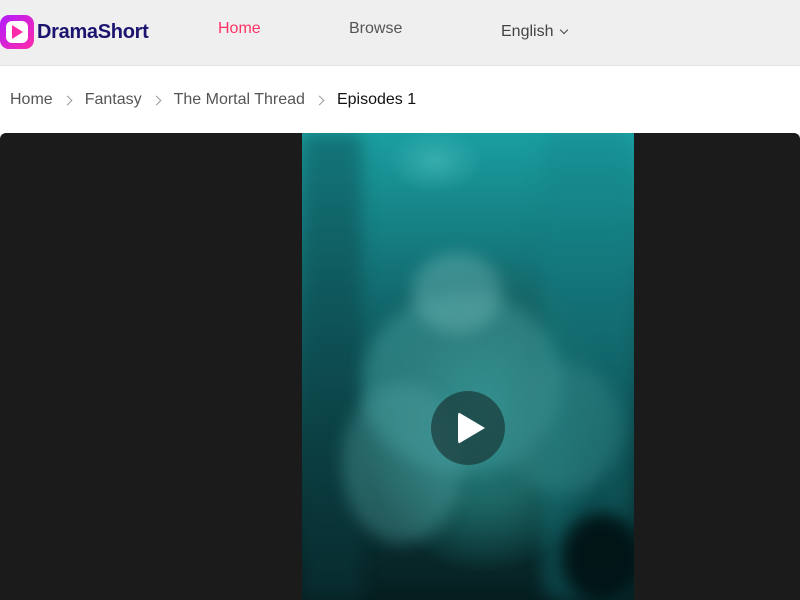  I want to click on language-label: English, so click(527, 31).